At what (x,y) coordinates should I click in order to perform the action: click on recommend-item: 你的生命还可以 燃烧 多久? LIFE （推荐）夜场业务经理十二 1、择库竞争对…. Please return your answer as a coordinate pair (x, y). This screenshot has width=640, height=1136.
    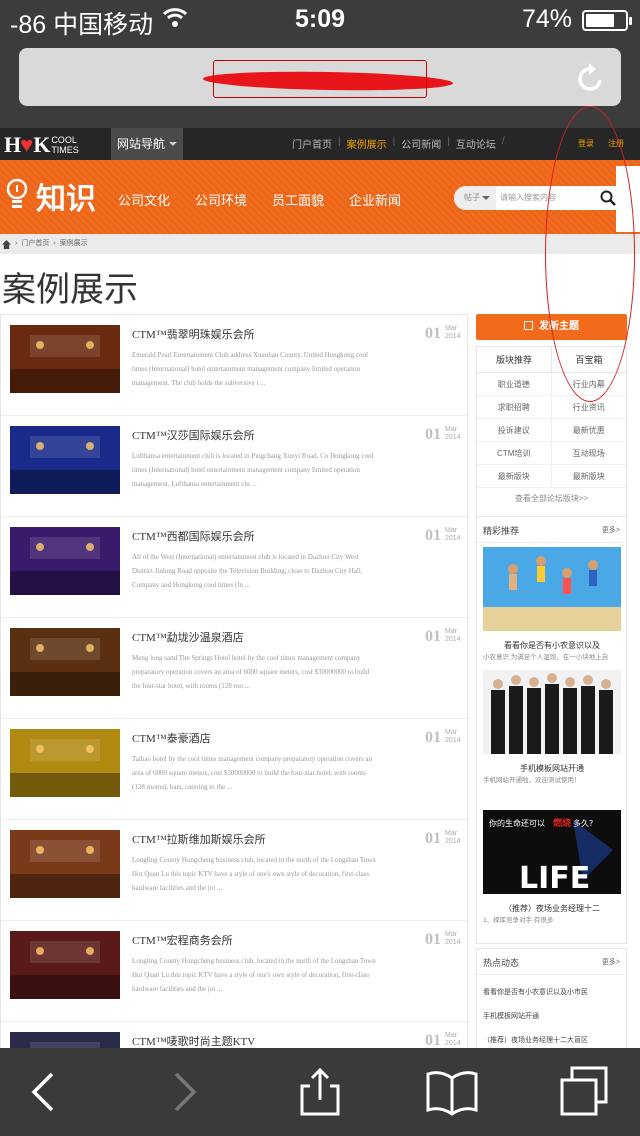
    Looking at the image, I should click on (552, 868).